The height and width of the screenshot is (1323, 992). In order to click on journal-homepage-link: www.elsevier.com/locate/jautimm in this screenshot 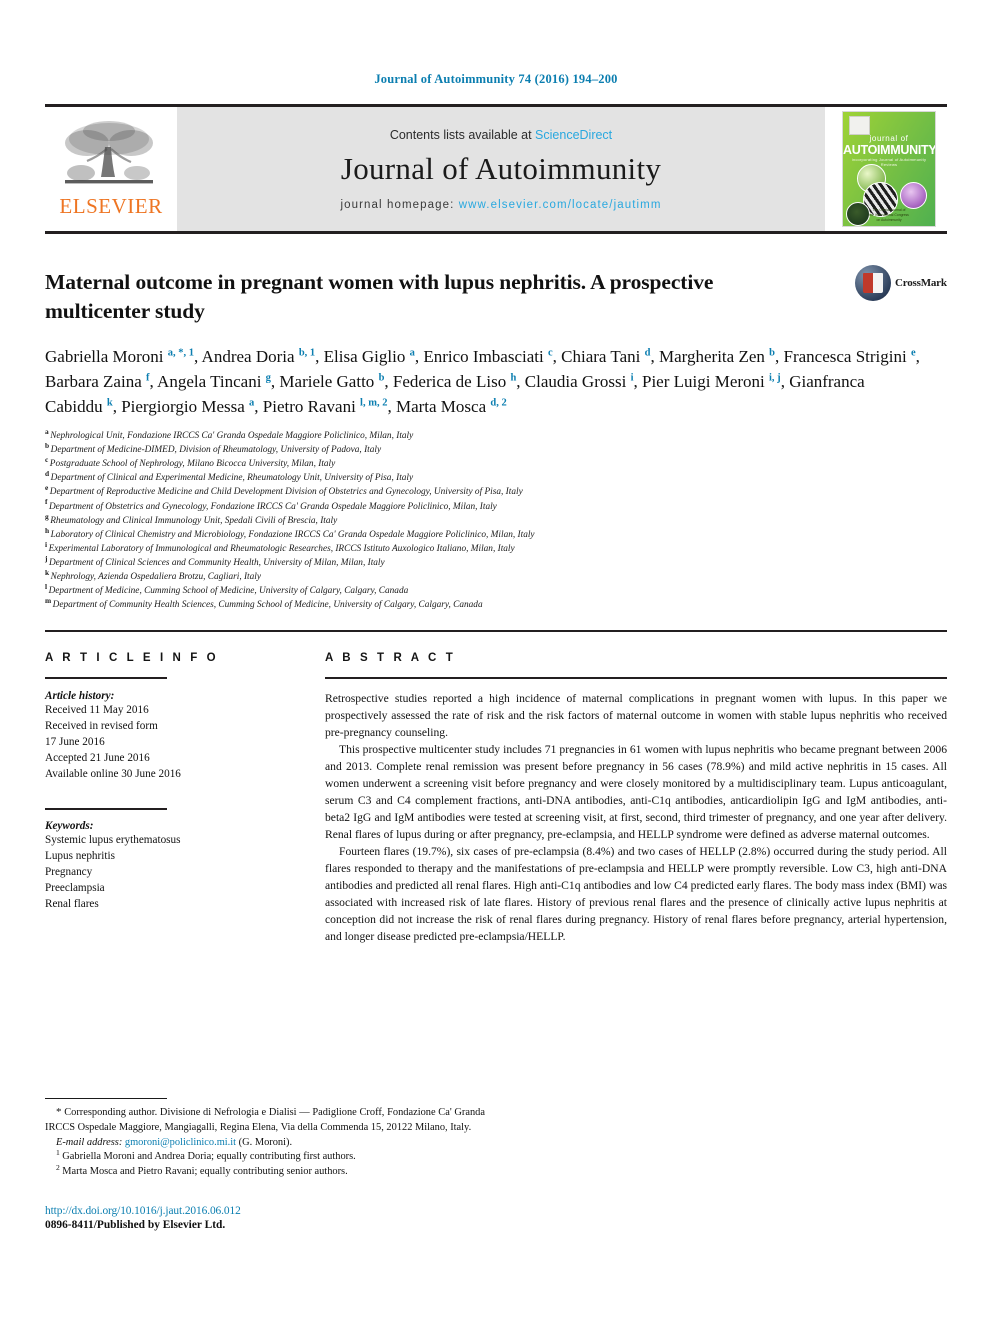, I will do `click(560, 205)`.